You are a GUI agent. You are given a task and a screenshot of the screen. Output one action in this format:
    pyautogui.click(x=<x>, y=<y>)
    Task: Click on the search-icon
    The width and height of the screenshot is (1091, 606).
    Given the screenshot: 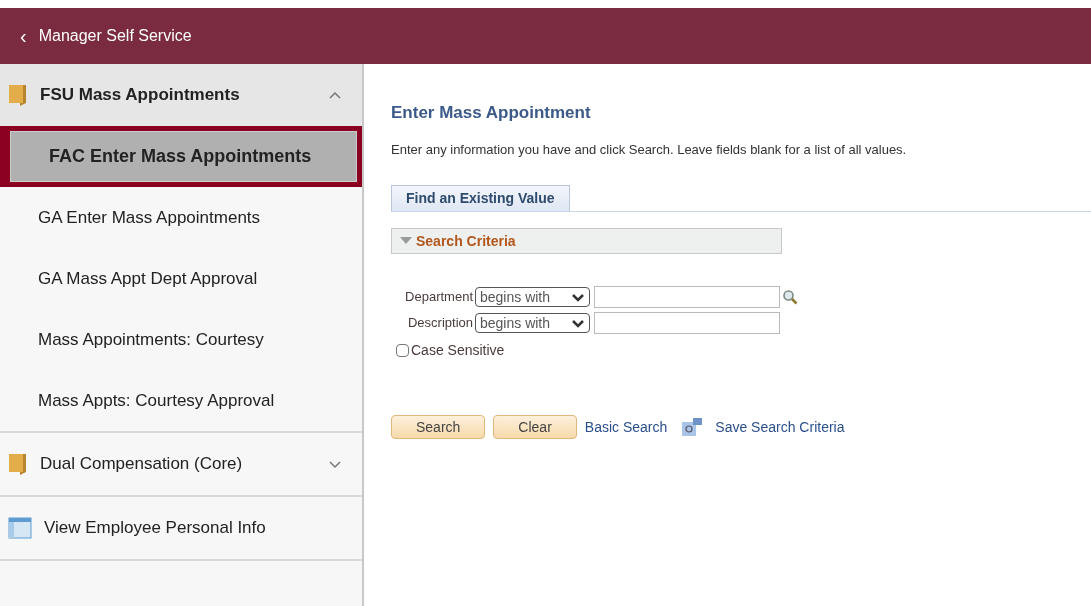 What is the action you would take?
    pyautogui.click(x=790, y=297)
    